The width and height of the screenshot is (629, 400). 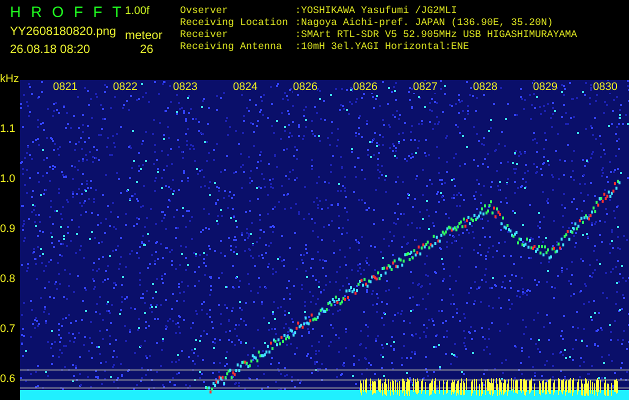 What do you see at coordinates (8, 179) in the screenshot?
I see `frequency-label: 1.0` at bounding box center [8, 179].